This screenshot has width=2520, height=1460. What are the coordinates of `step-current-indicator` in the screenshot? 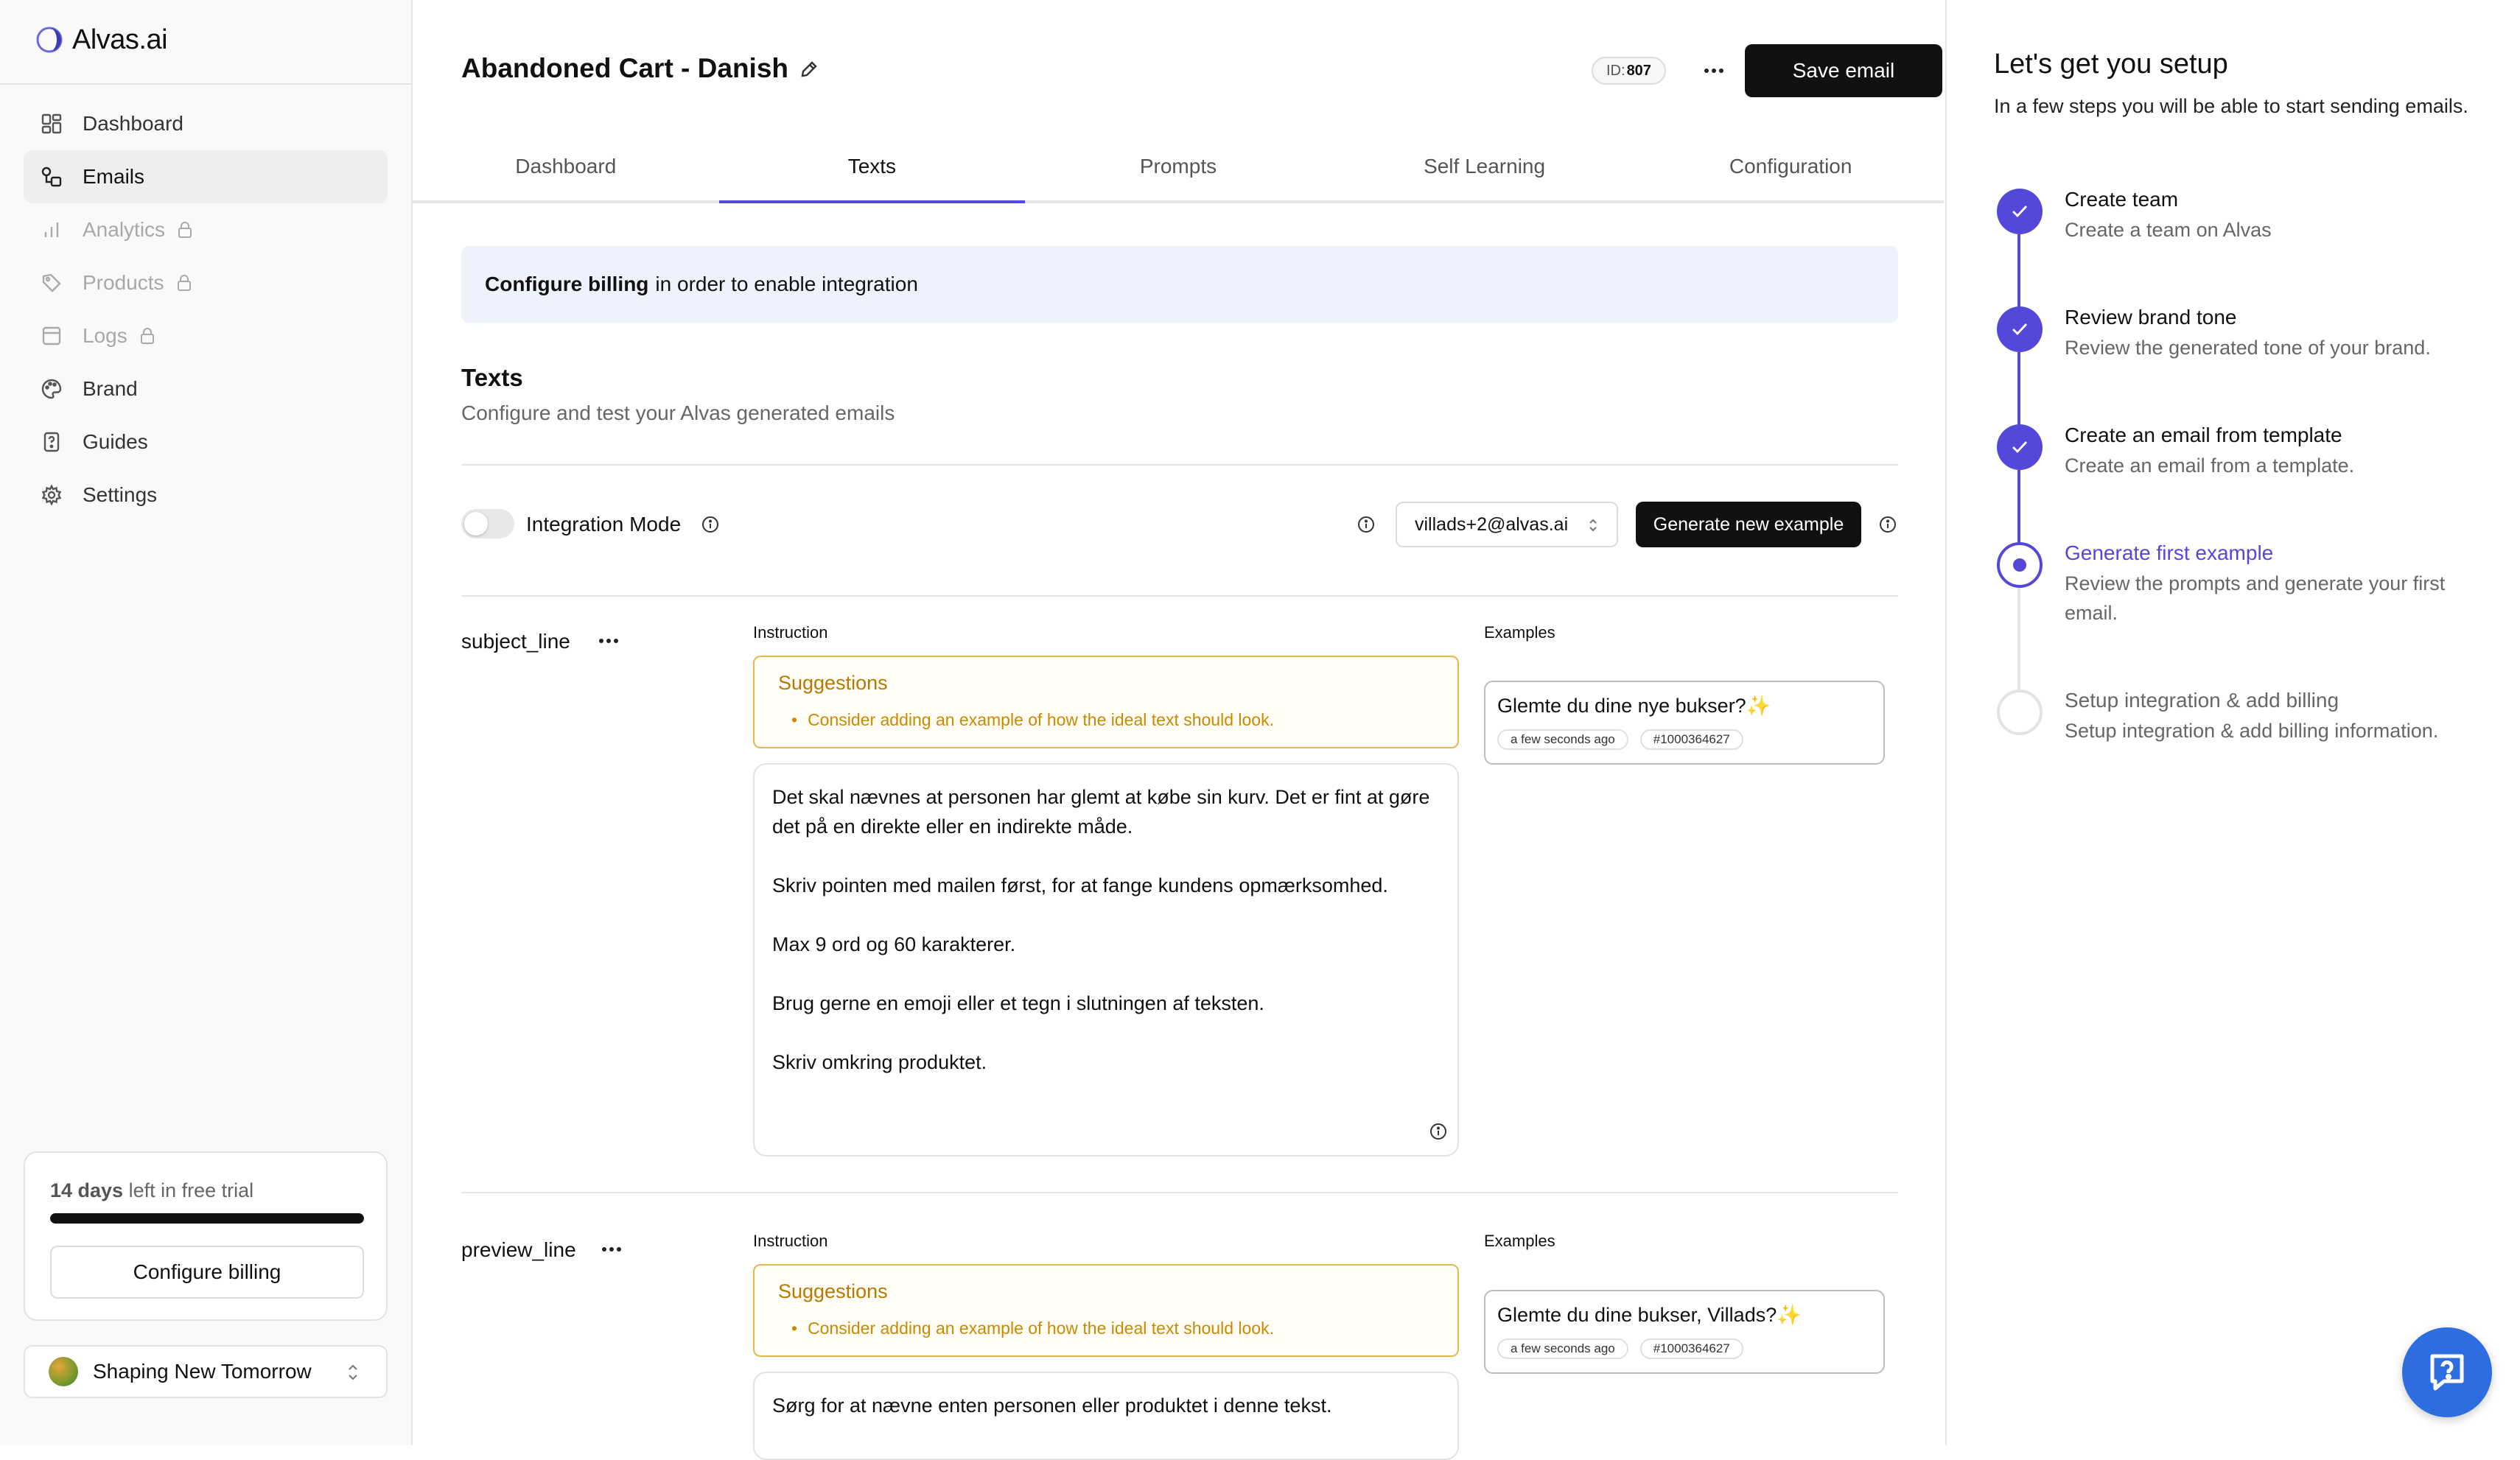 It's located at (2020, 565).